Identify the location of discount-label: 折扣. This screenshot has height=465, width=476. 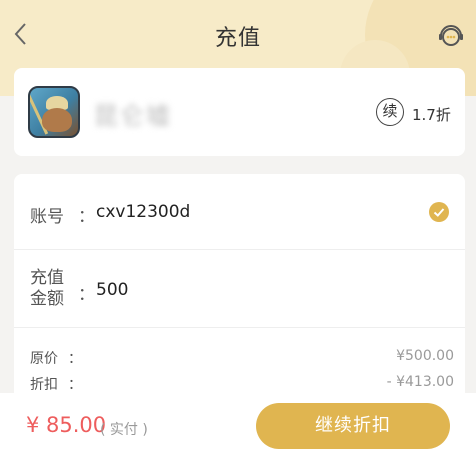
(44, 385).